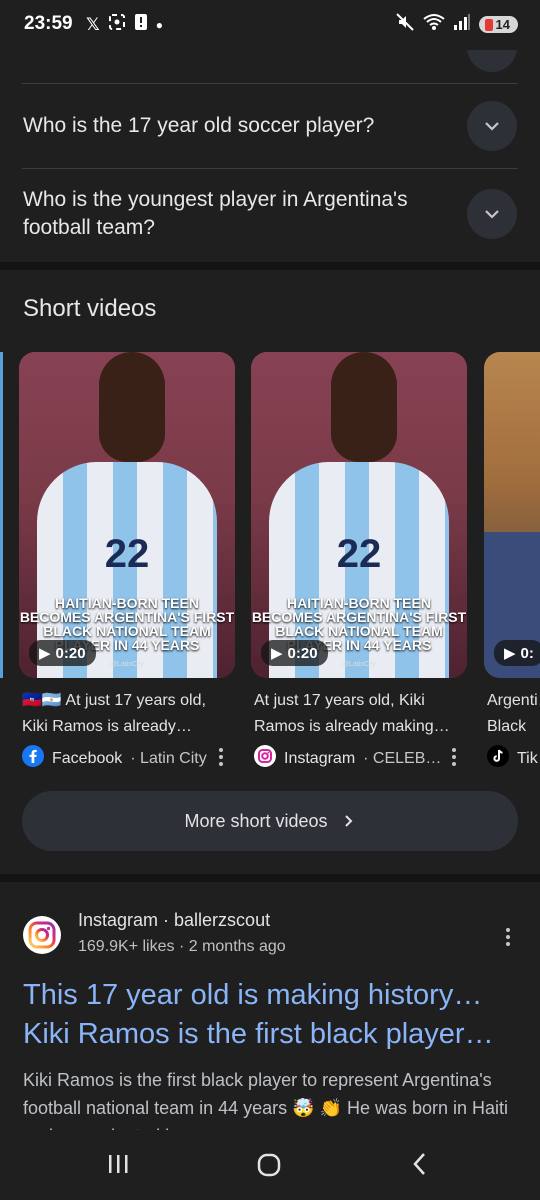  What do you see at coordinates (168, 758) in the screenshot?
I see `source-account: · Latin City` at bounding box center [168, 758].